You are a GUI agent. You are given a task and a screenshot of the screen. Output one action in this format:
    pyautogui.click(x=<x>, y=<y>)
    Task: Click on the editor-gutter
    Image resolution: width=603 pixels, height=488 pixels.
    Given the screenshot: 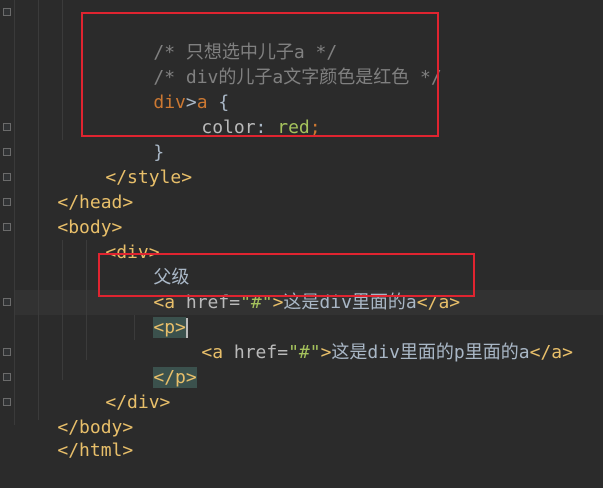 What is the action you would take?
    pyautogui.click(x=7, y=212)
    